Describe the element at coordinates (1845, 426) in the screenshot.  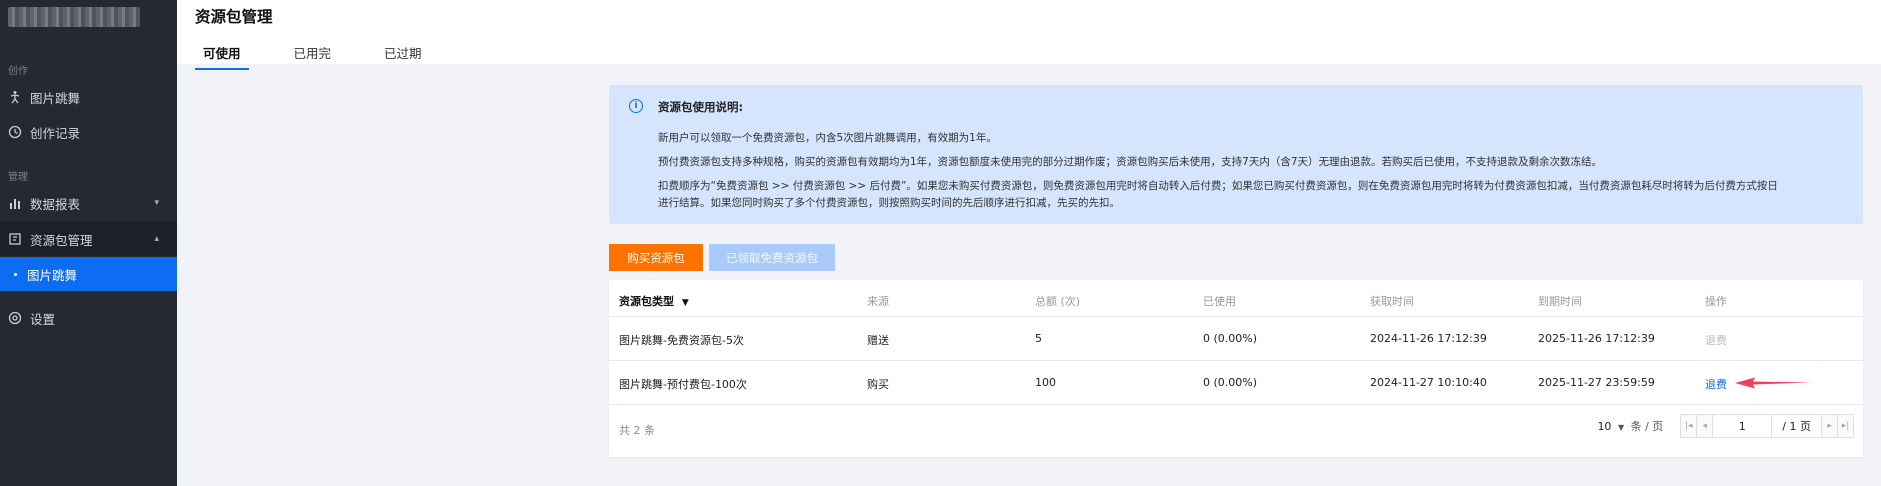
I see `last-page-button: ▸|` at that location.